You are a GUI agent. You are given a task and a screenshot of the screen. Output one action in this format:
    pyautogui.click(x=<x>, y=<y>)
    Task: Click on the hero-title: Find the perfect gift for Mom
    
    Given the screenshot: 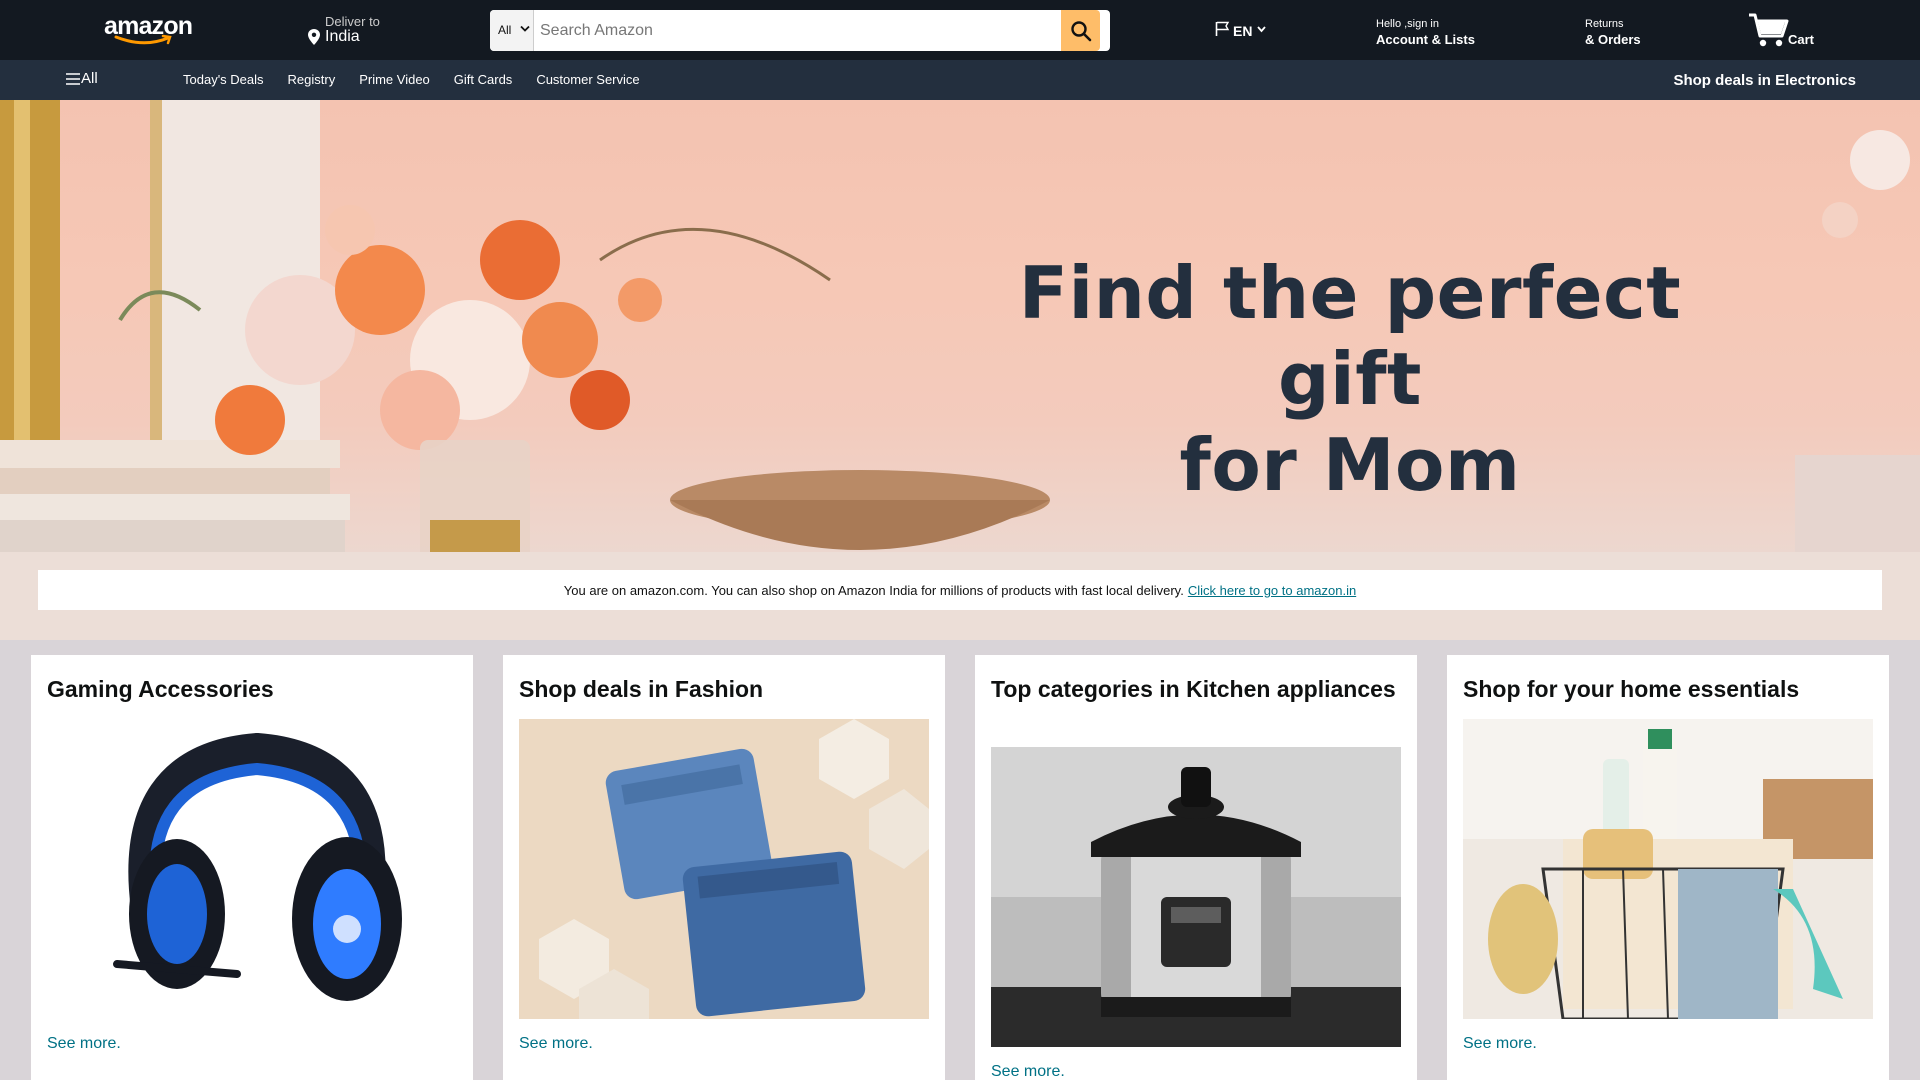 What is the action you would take?
    pyautogui.click(x=1350, y=379)
    